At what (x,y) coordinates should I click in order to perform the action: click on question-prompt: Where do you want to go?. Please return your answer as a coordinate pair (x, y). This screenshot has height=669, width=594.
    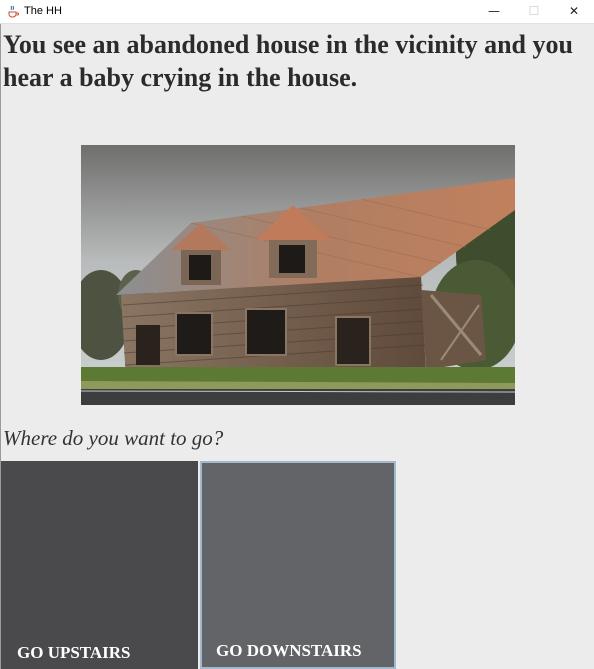
    Looking at the image, I should click on (113, 438).